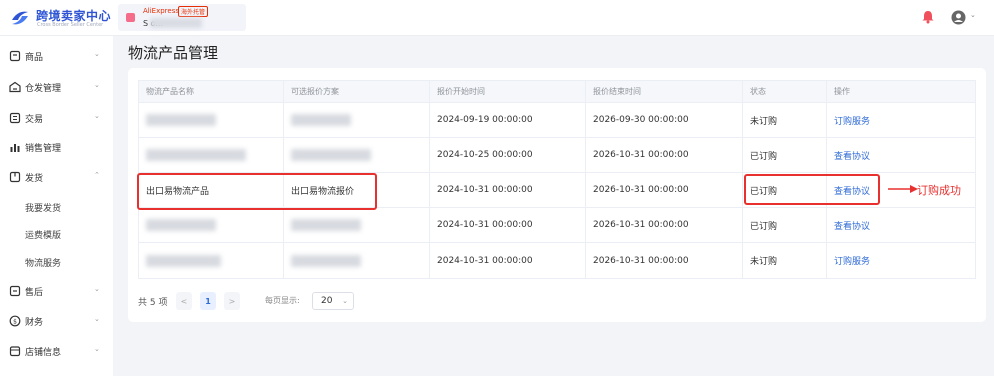 The width and height of the screenshot is (994, 376). I want to click on sidebar-item-store-info: 店铺信息 ⌄, so click(56, 351).